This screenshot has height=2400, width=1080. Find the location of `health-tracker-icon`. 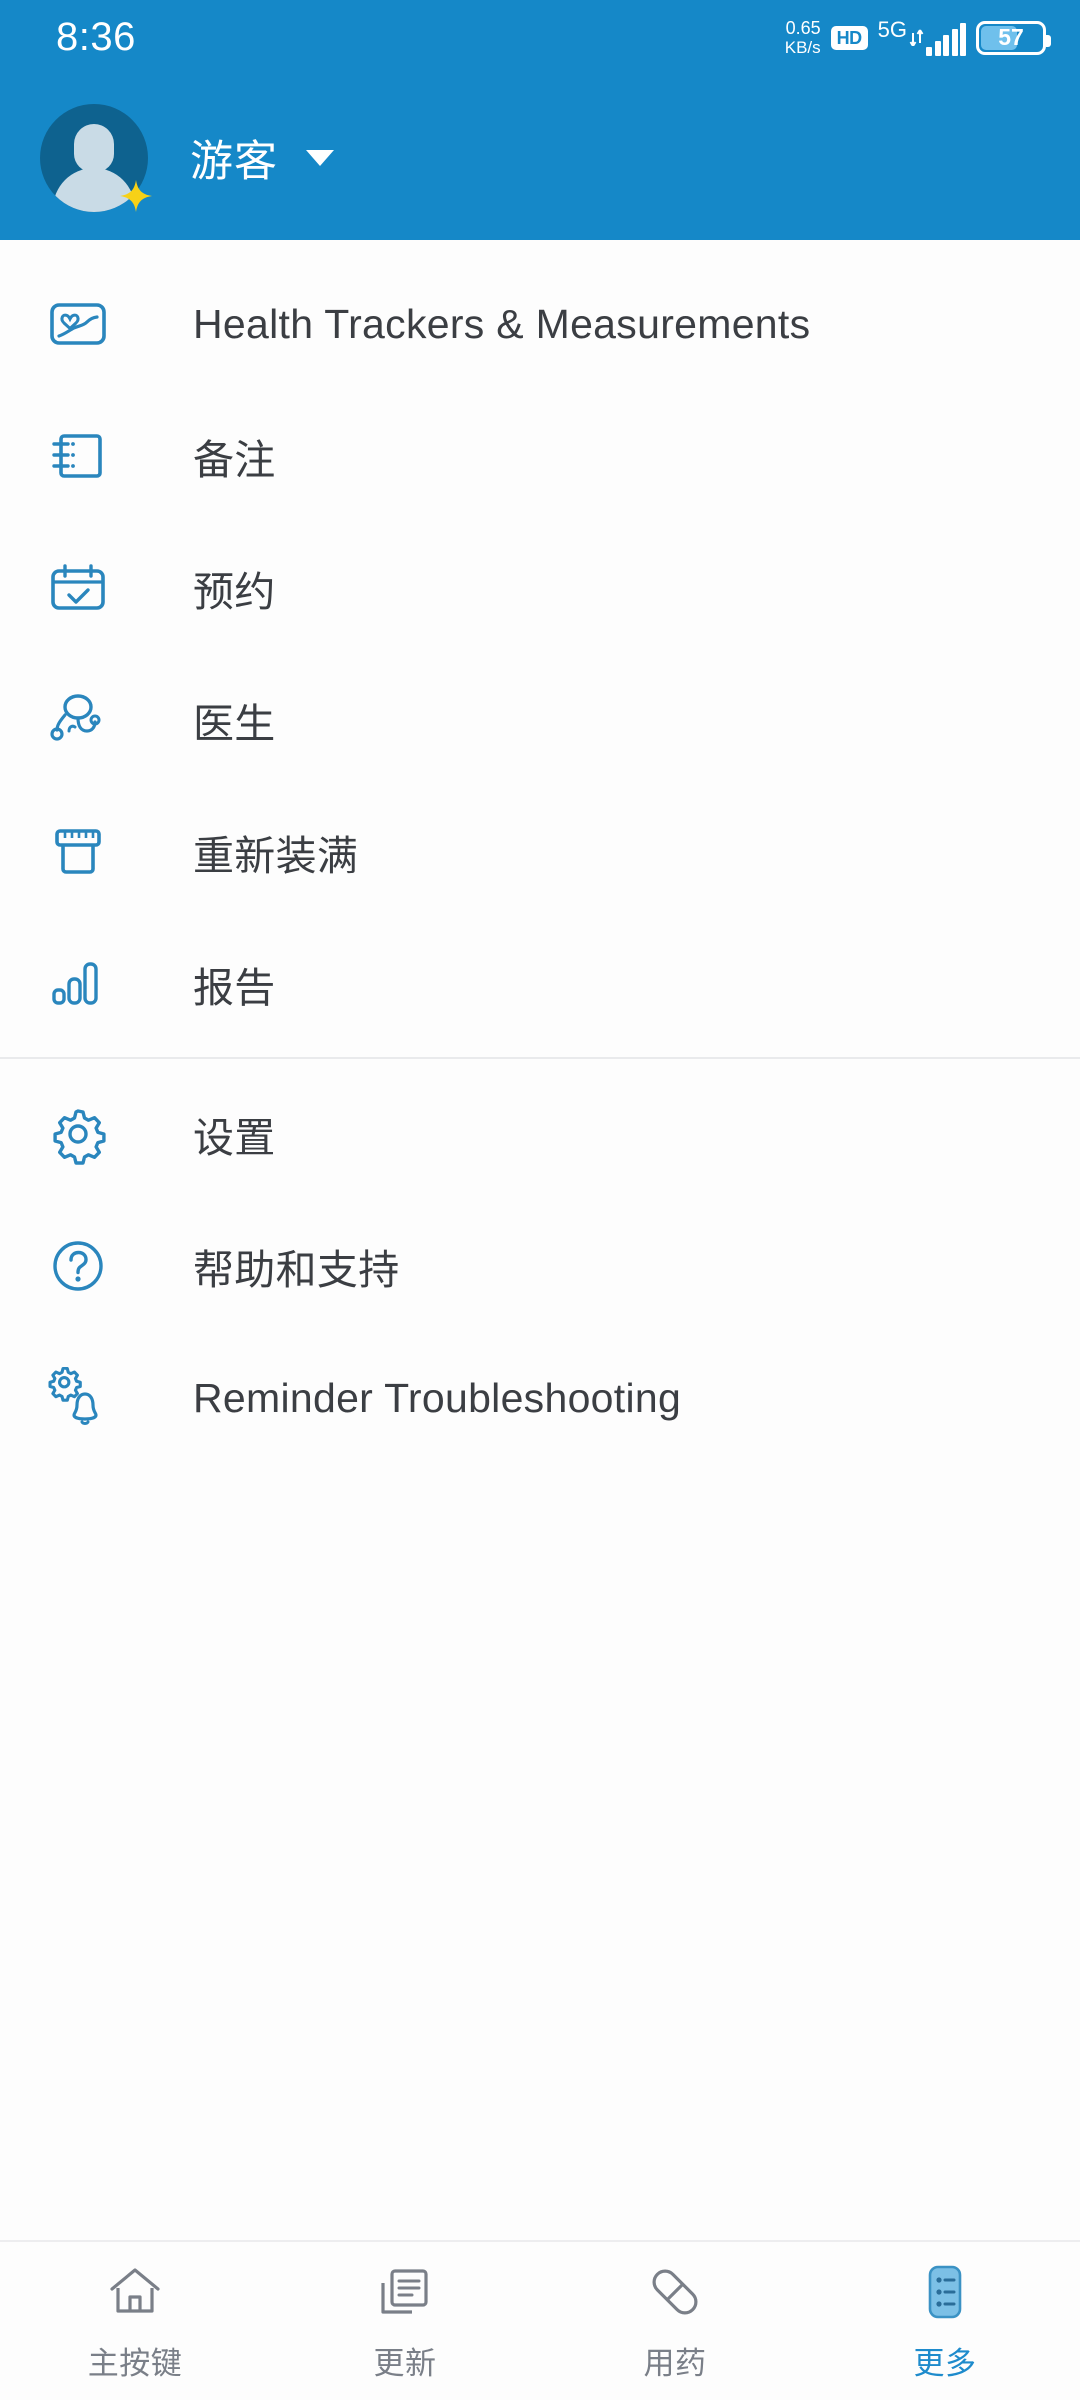

health-tracker-icon is located at coordinates (78, 324).